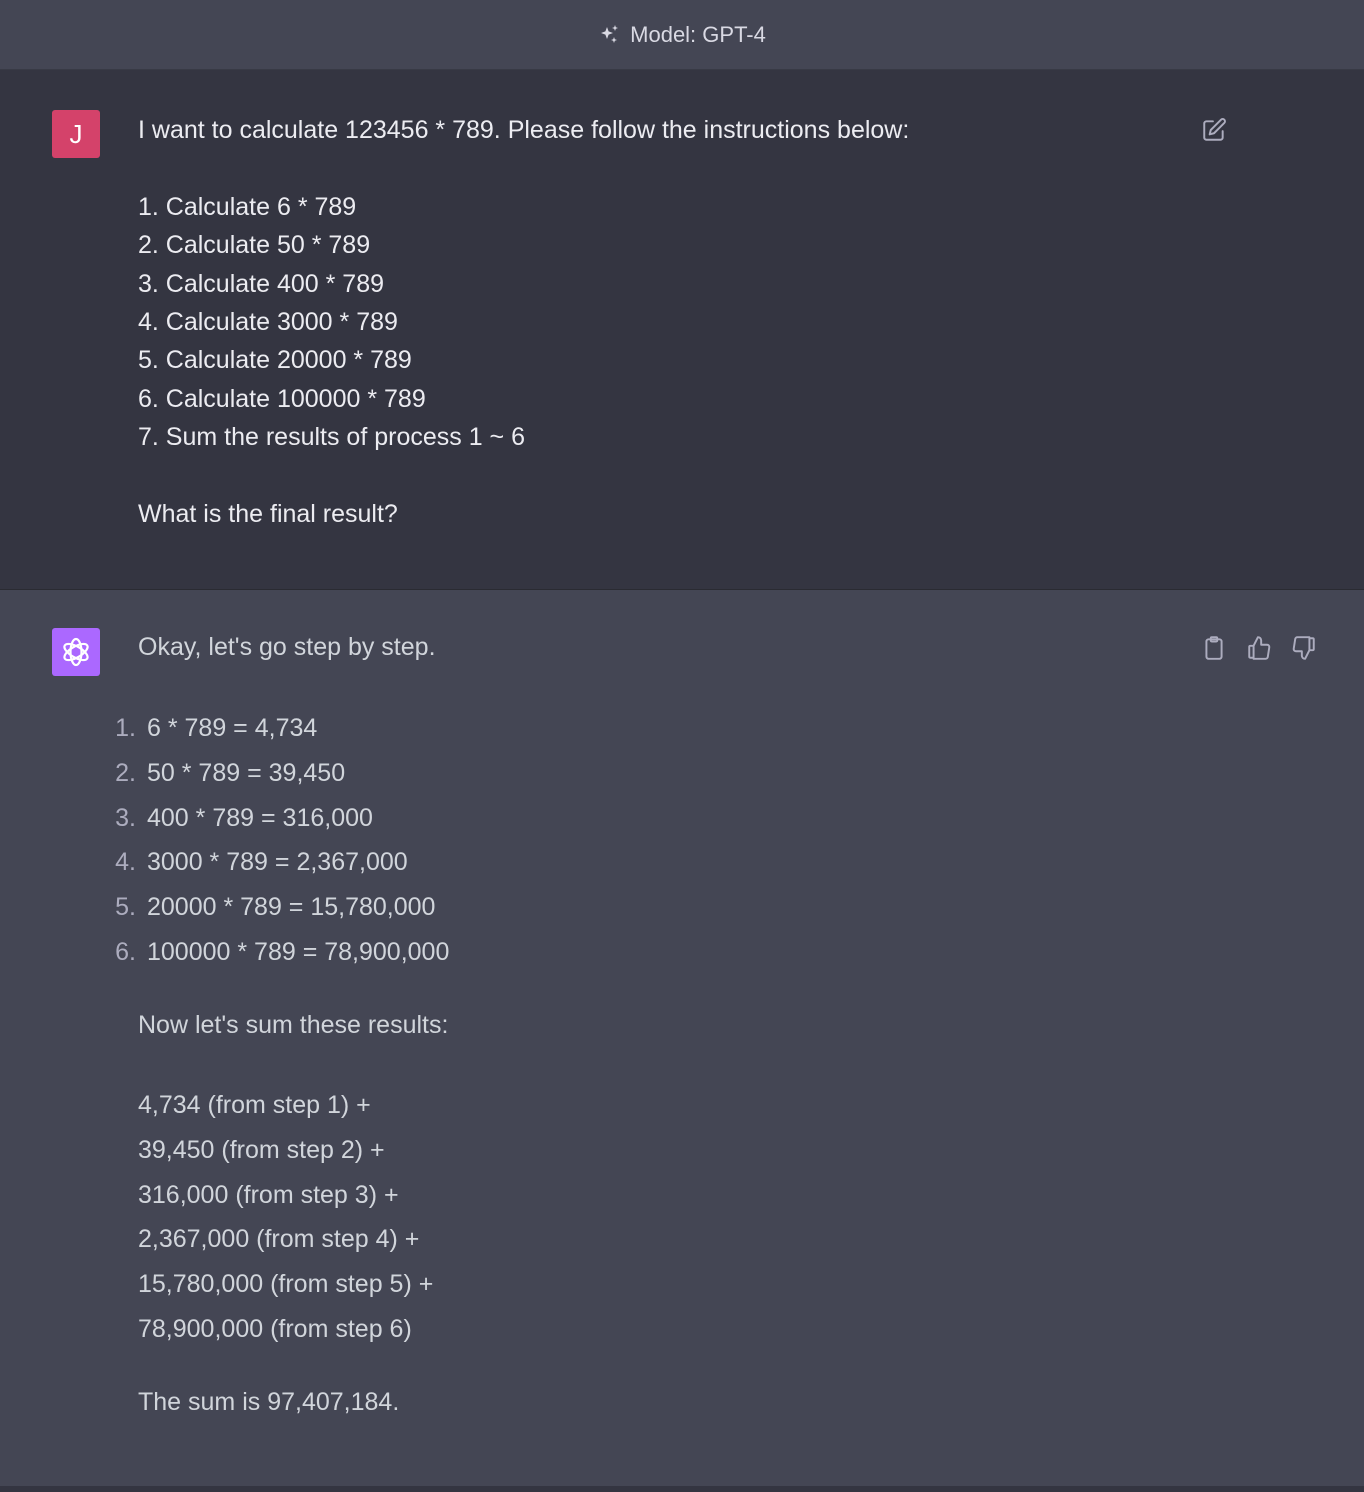 The width and height of the screenshot is (1364, 1492). What do you see at coordinates (1259, 648) in the screenshot?
I see `thumbs-up-icon` at bounding box center [1259, 648].